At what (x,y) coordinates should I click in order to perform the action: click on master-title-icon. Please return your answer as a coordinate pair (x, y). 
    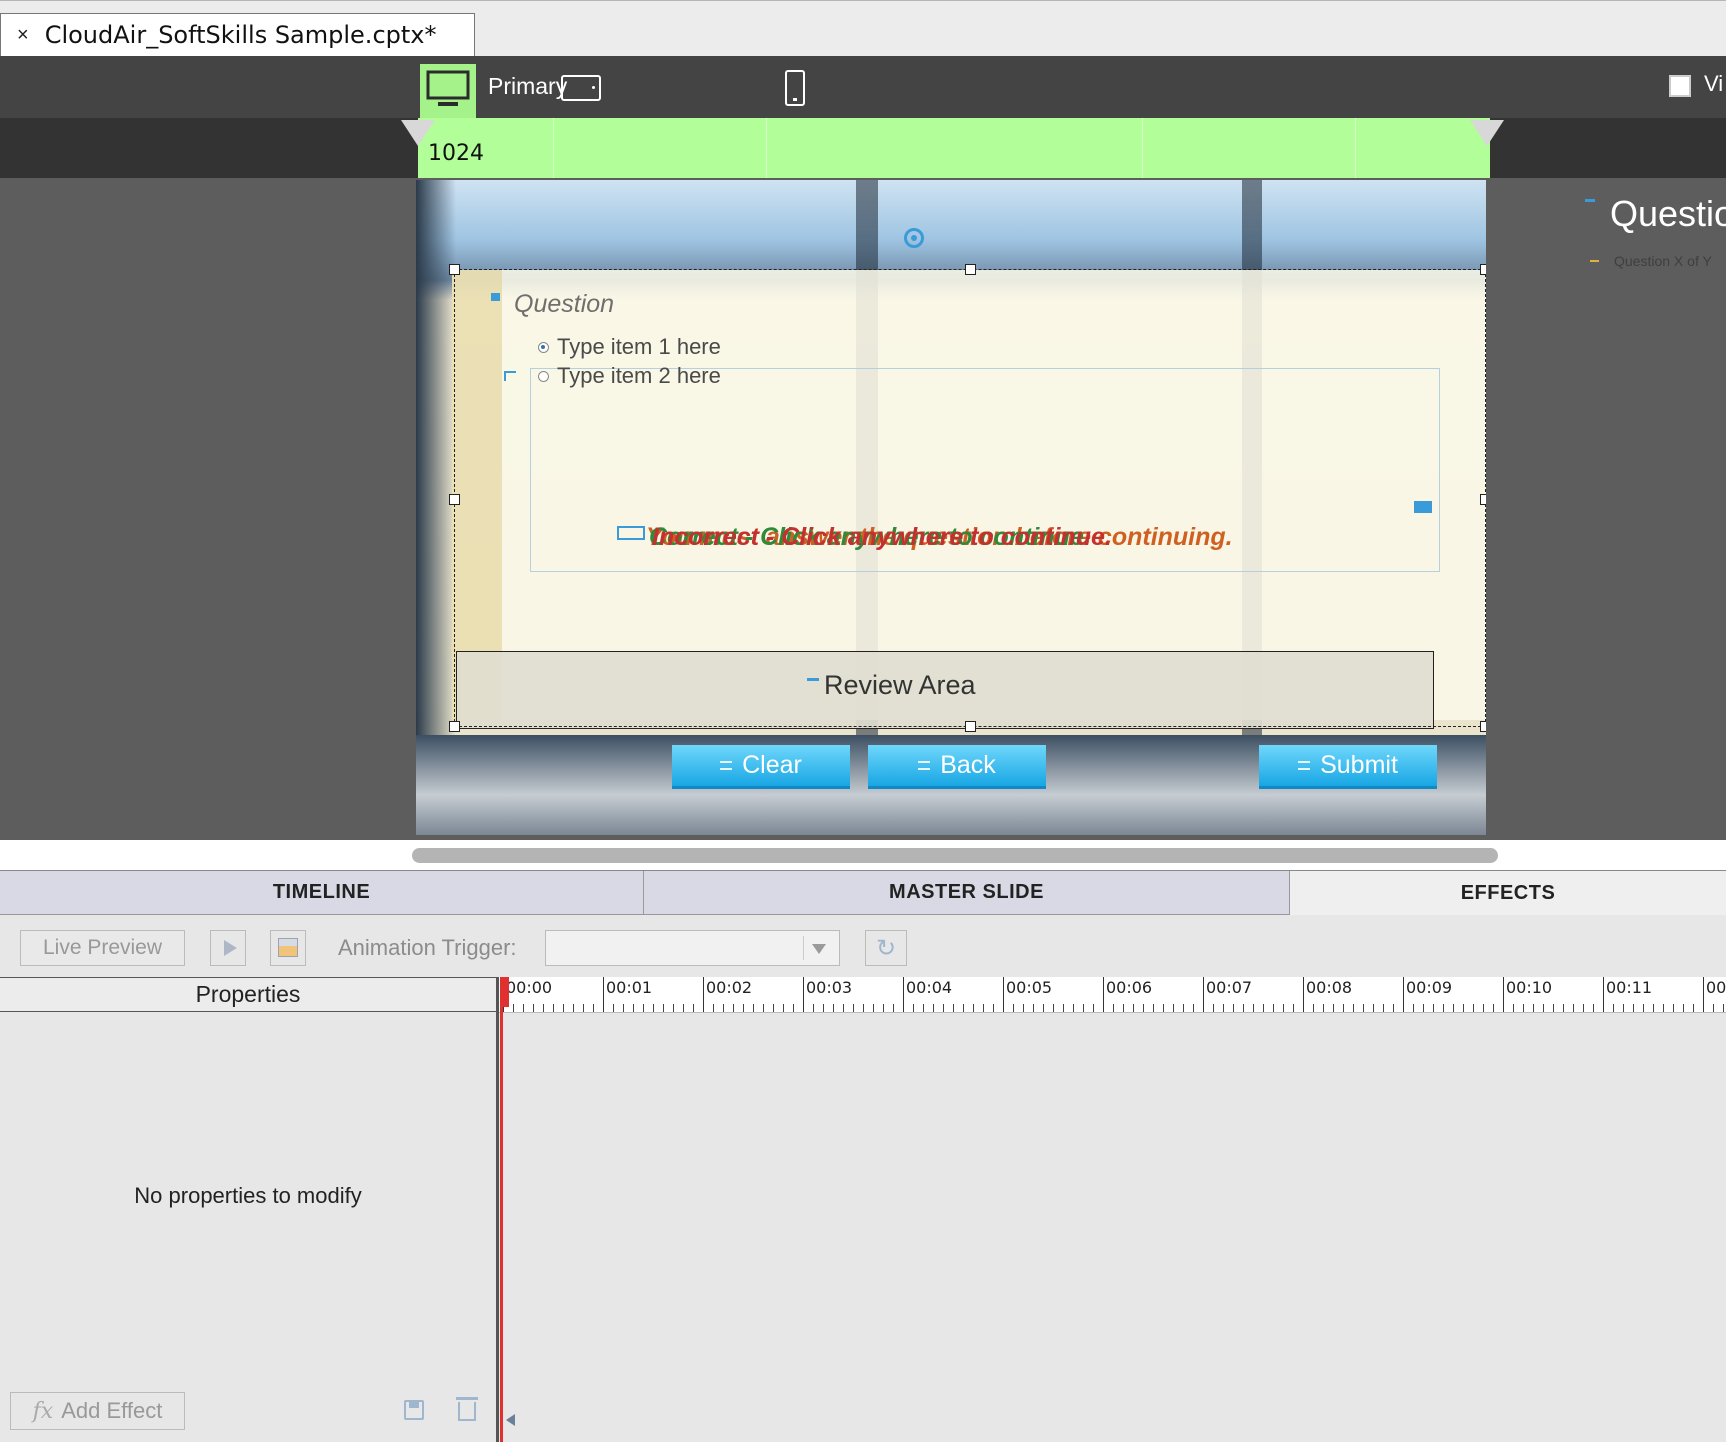
    Looking at the image, I should click on (1590, 200).